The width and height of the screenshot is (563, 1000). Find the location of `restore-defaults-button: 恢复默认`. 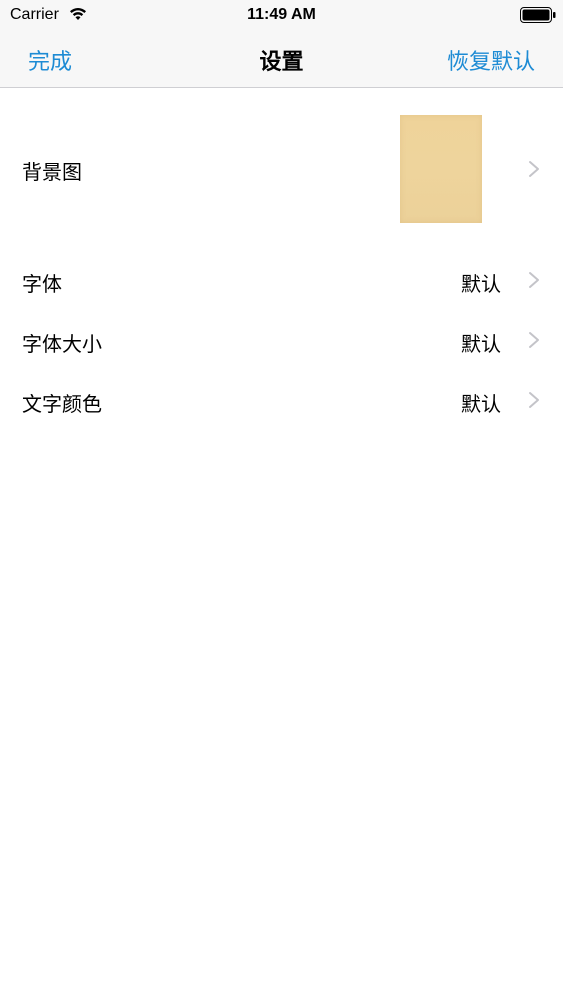

restore-defaults-button: 恢复默认 is located at coordinates (491, 60).